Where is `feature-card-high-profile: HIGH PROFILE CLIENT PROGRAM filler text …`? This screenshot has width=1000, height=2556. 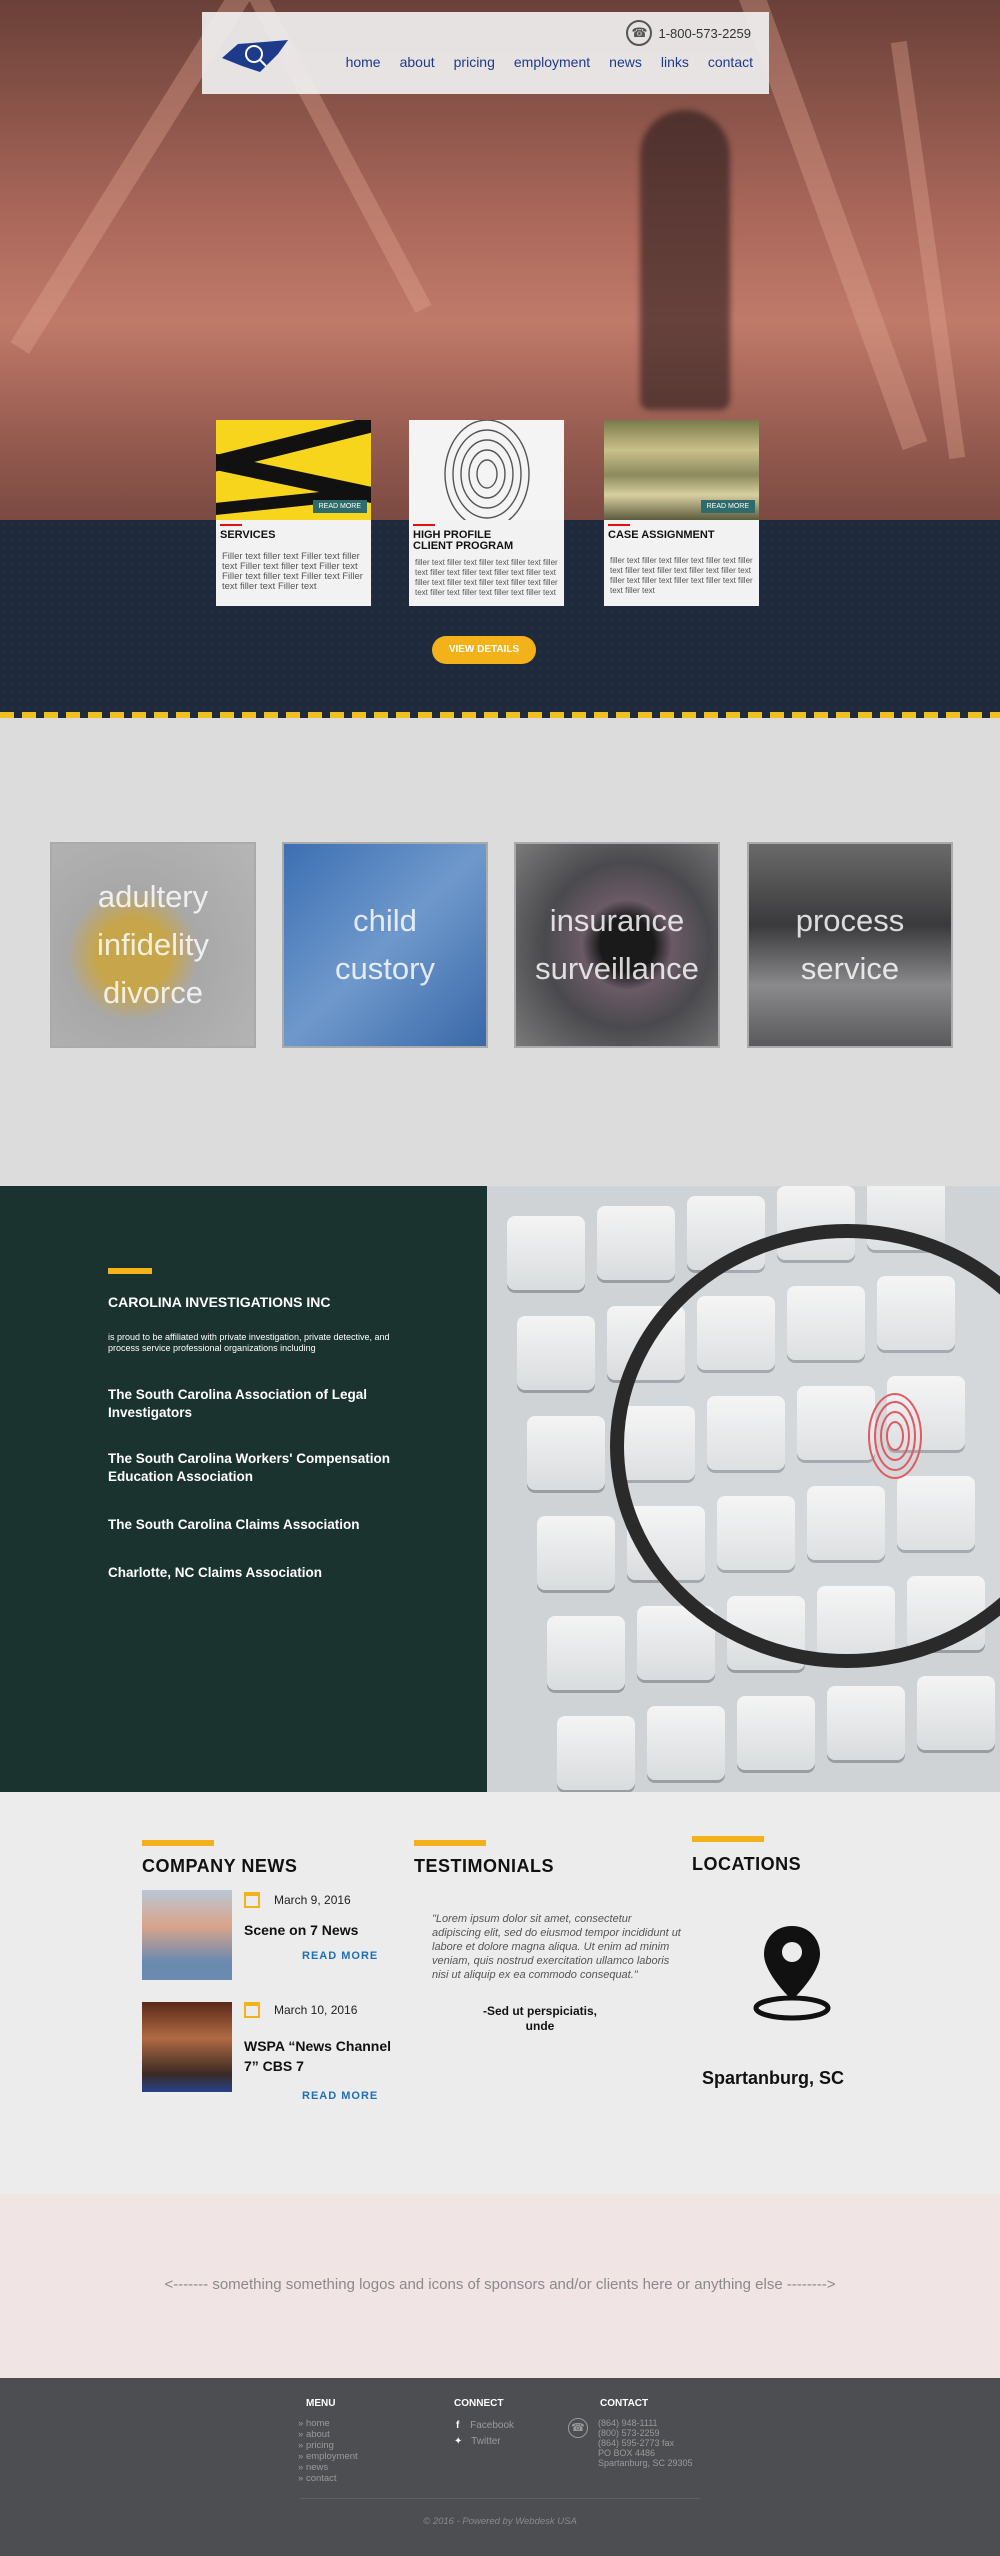
feature-card-high-profile: HIGH PROFILE CLIENT PROGRAM filler text … is located at coordinates (486, 513).